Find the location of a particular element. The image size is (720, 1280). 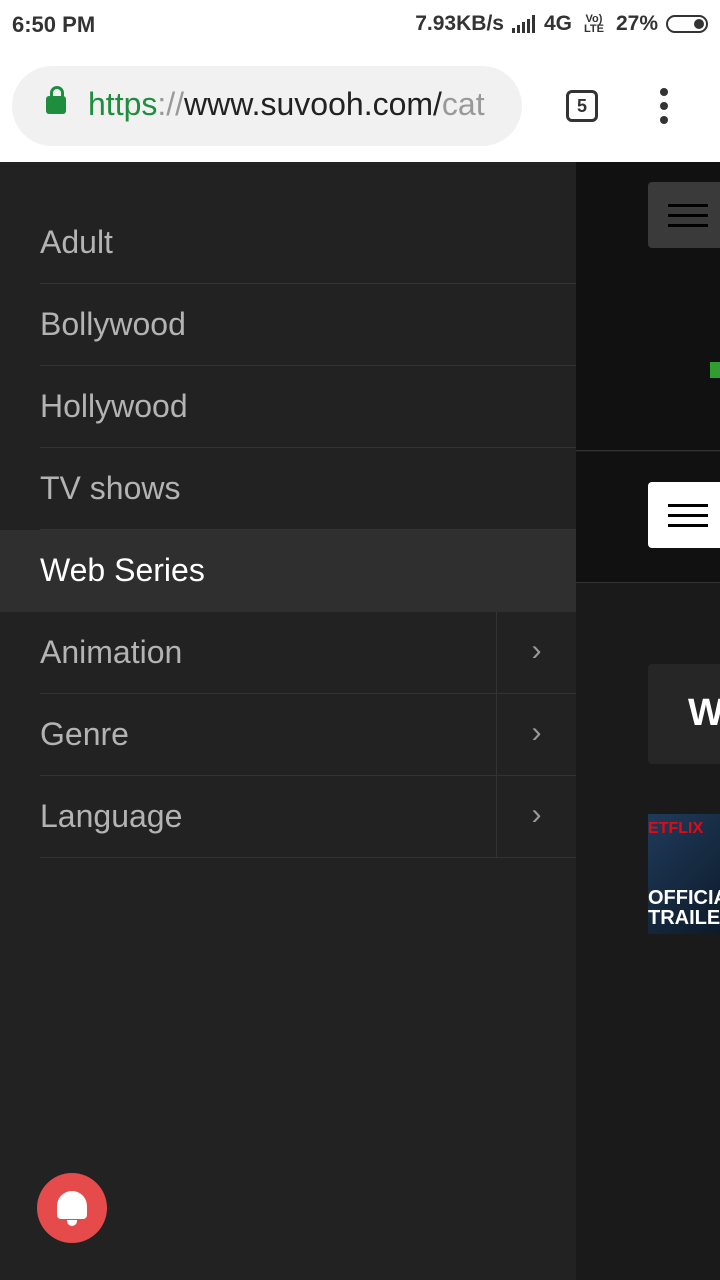

battery-icon is located at coordinates (687, 24).